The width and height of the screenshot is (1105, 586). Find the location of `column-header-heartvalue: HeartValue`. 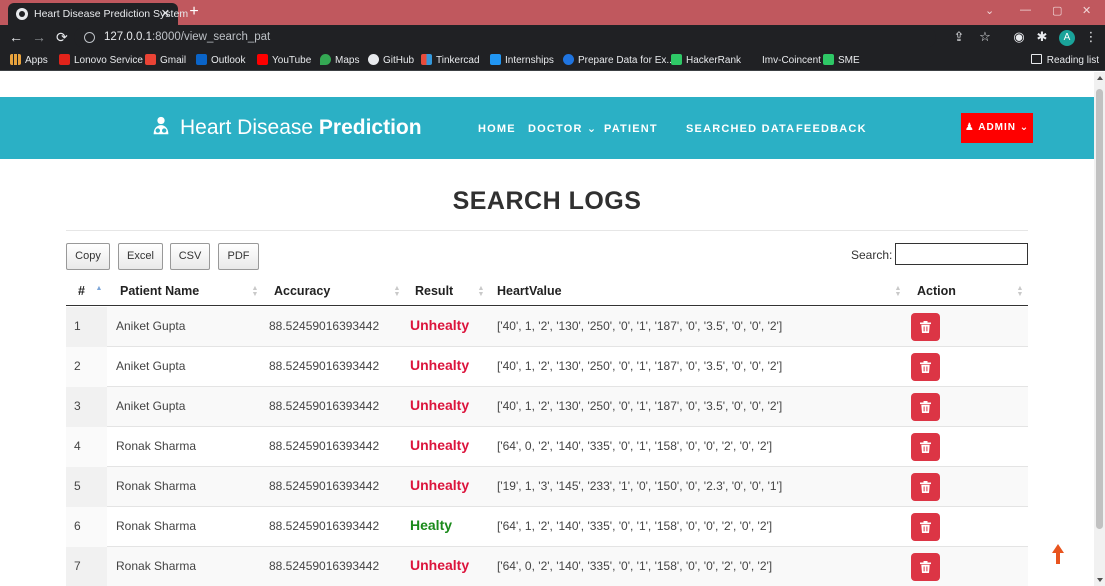

column-header-heartvalue: HeartValue is located at coordinates (529, 291).